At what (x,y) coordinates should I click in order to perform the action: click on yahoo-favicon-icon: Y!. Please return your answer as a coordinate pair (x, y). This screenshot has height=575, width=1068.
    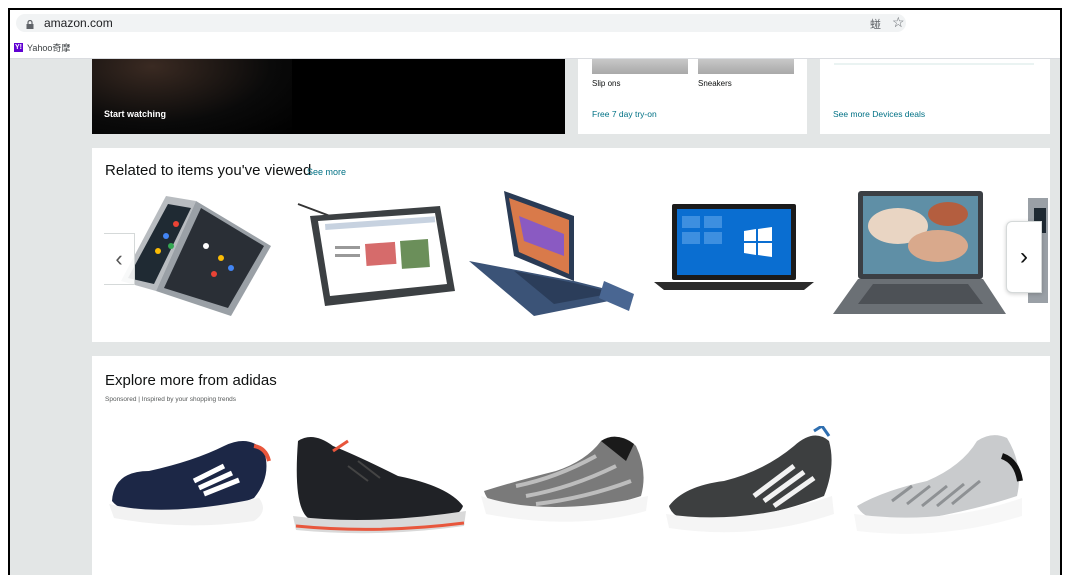
    Looking at the image, I should click on (18, 47).